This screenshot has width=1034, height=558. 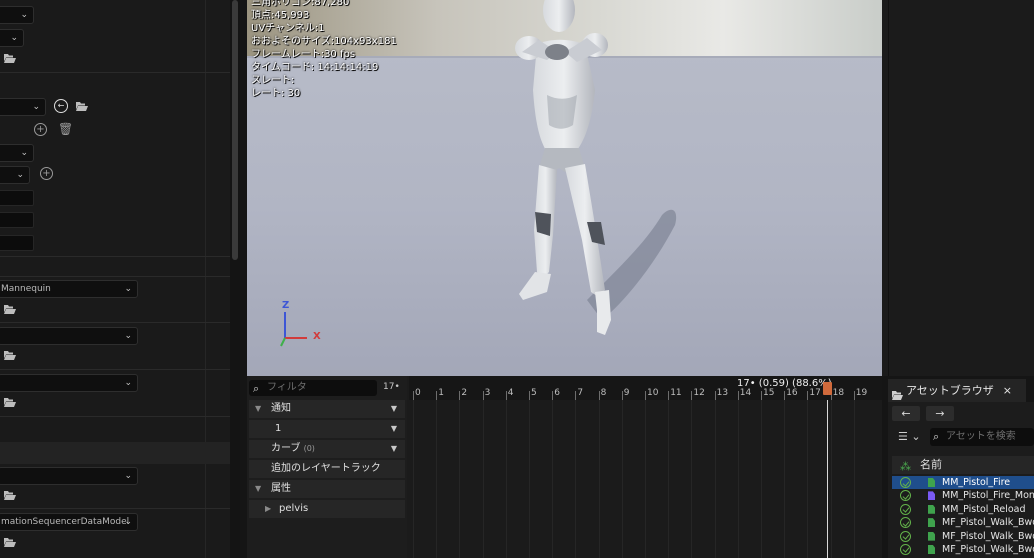 I want to click on track-notifies: ▼ 通知 ▼, so click(x=327, y=409).